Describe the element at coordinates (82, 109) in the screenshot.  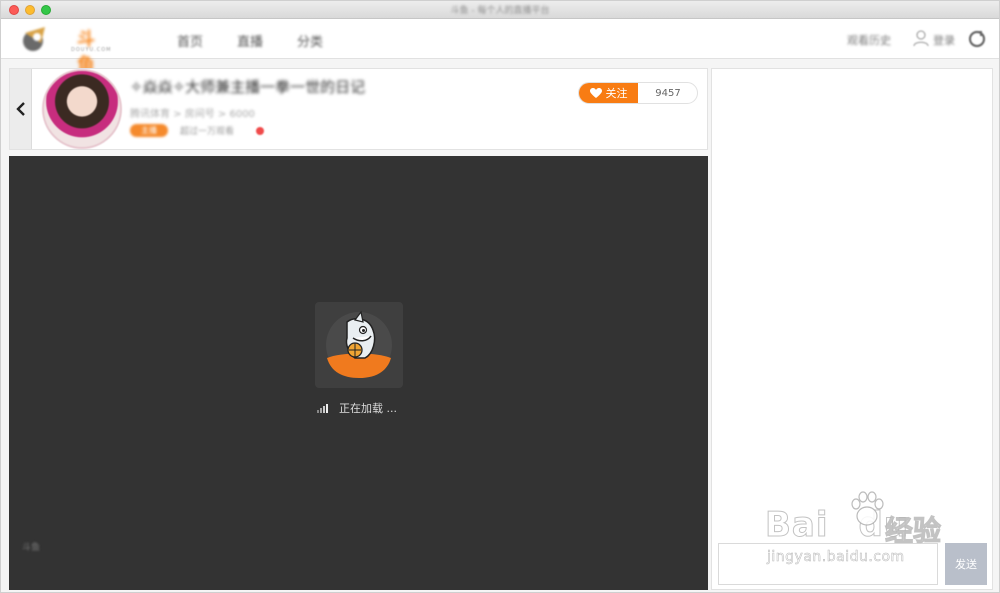
I see `anchor-avatar` at that location.